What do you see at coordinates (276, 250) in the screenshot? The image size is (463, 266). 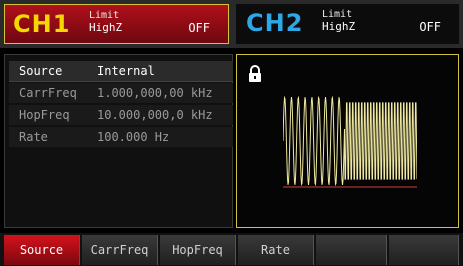 I see `softkey-rate: Rate` at bounding box center [276, 250].